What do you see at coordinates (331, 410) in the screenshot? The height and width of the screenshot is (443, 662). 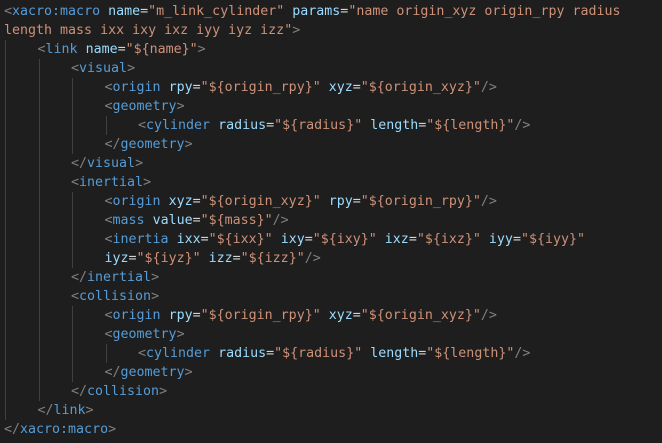 I see `code-line: </link>` at bounding box center [331, 410].